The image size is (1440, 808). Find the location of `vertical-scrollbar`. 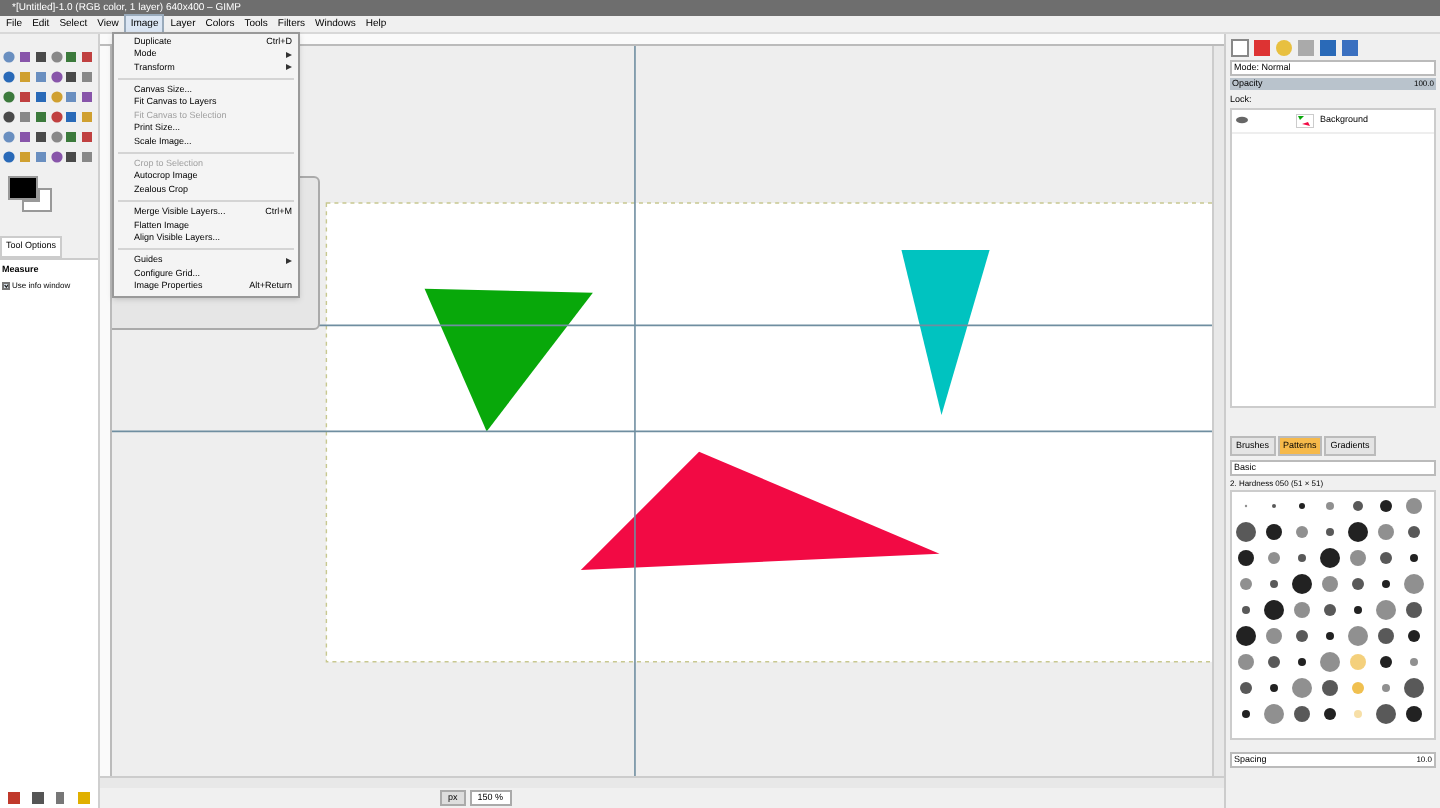

vertical-scrollbar is located at coordinates (1218, 411).